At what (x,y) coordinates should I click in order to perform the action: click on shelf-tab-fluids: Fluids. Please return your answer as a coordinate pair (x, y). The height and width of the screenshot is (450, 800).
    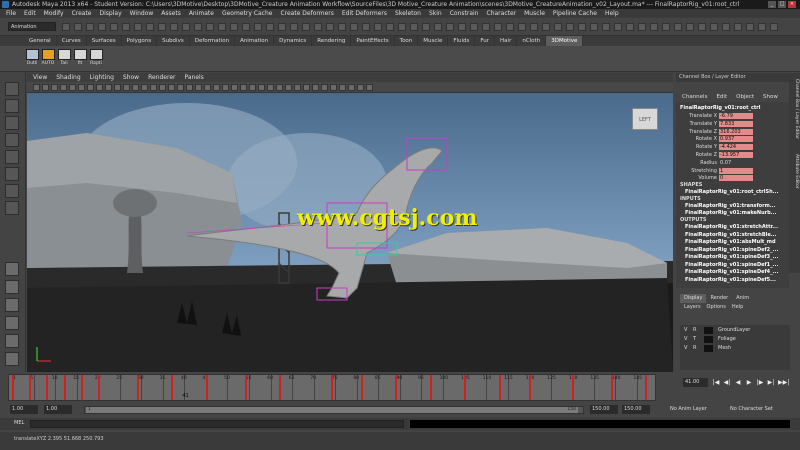
    Looking at the image, I should click on (462, 41).